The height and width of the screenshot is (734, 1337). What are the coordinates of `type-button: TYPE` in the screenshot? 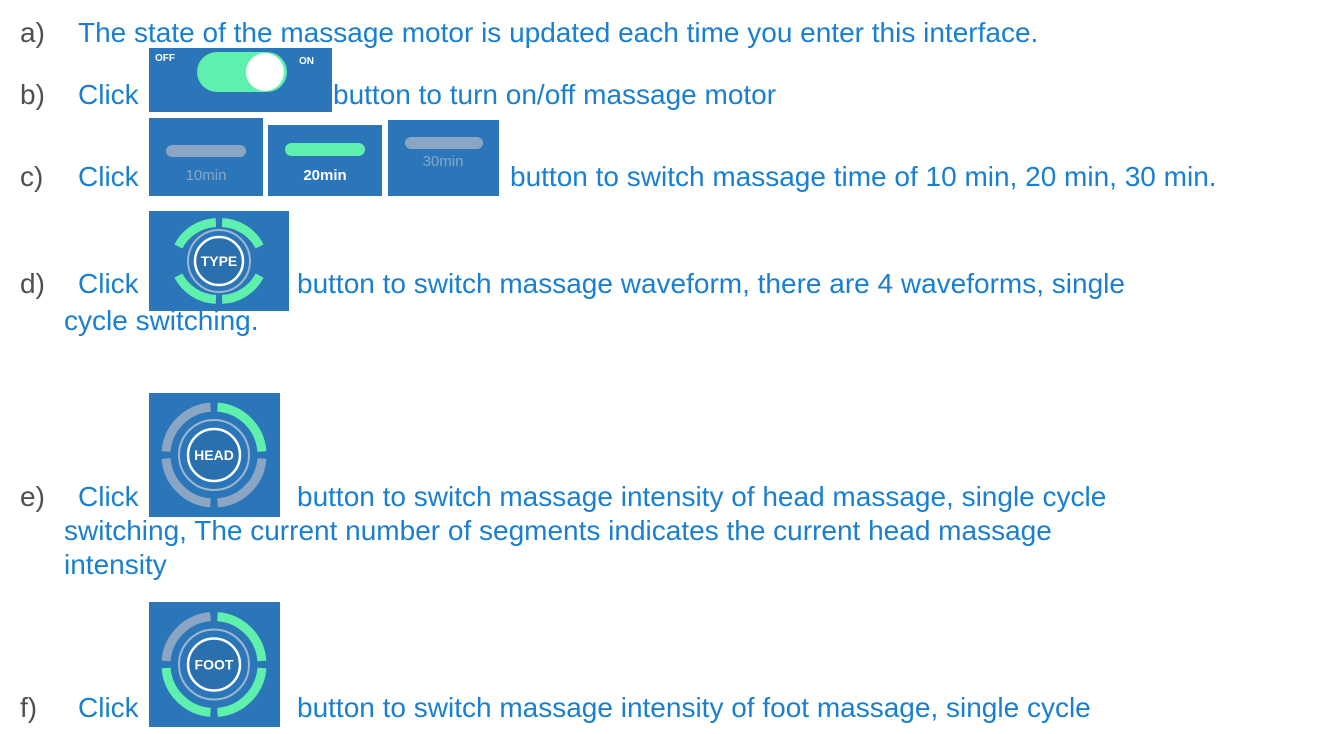 It's located at (219, 261).